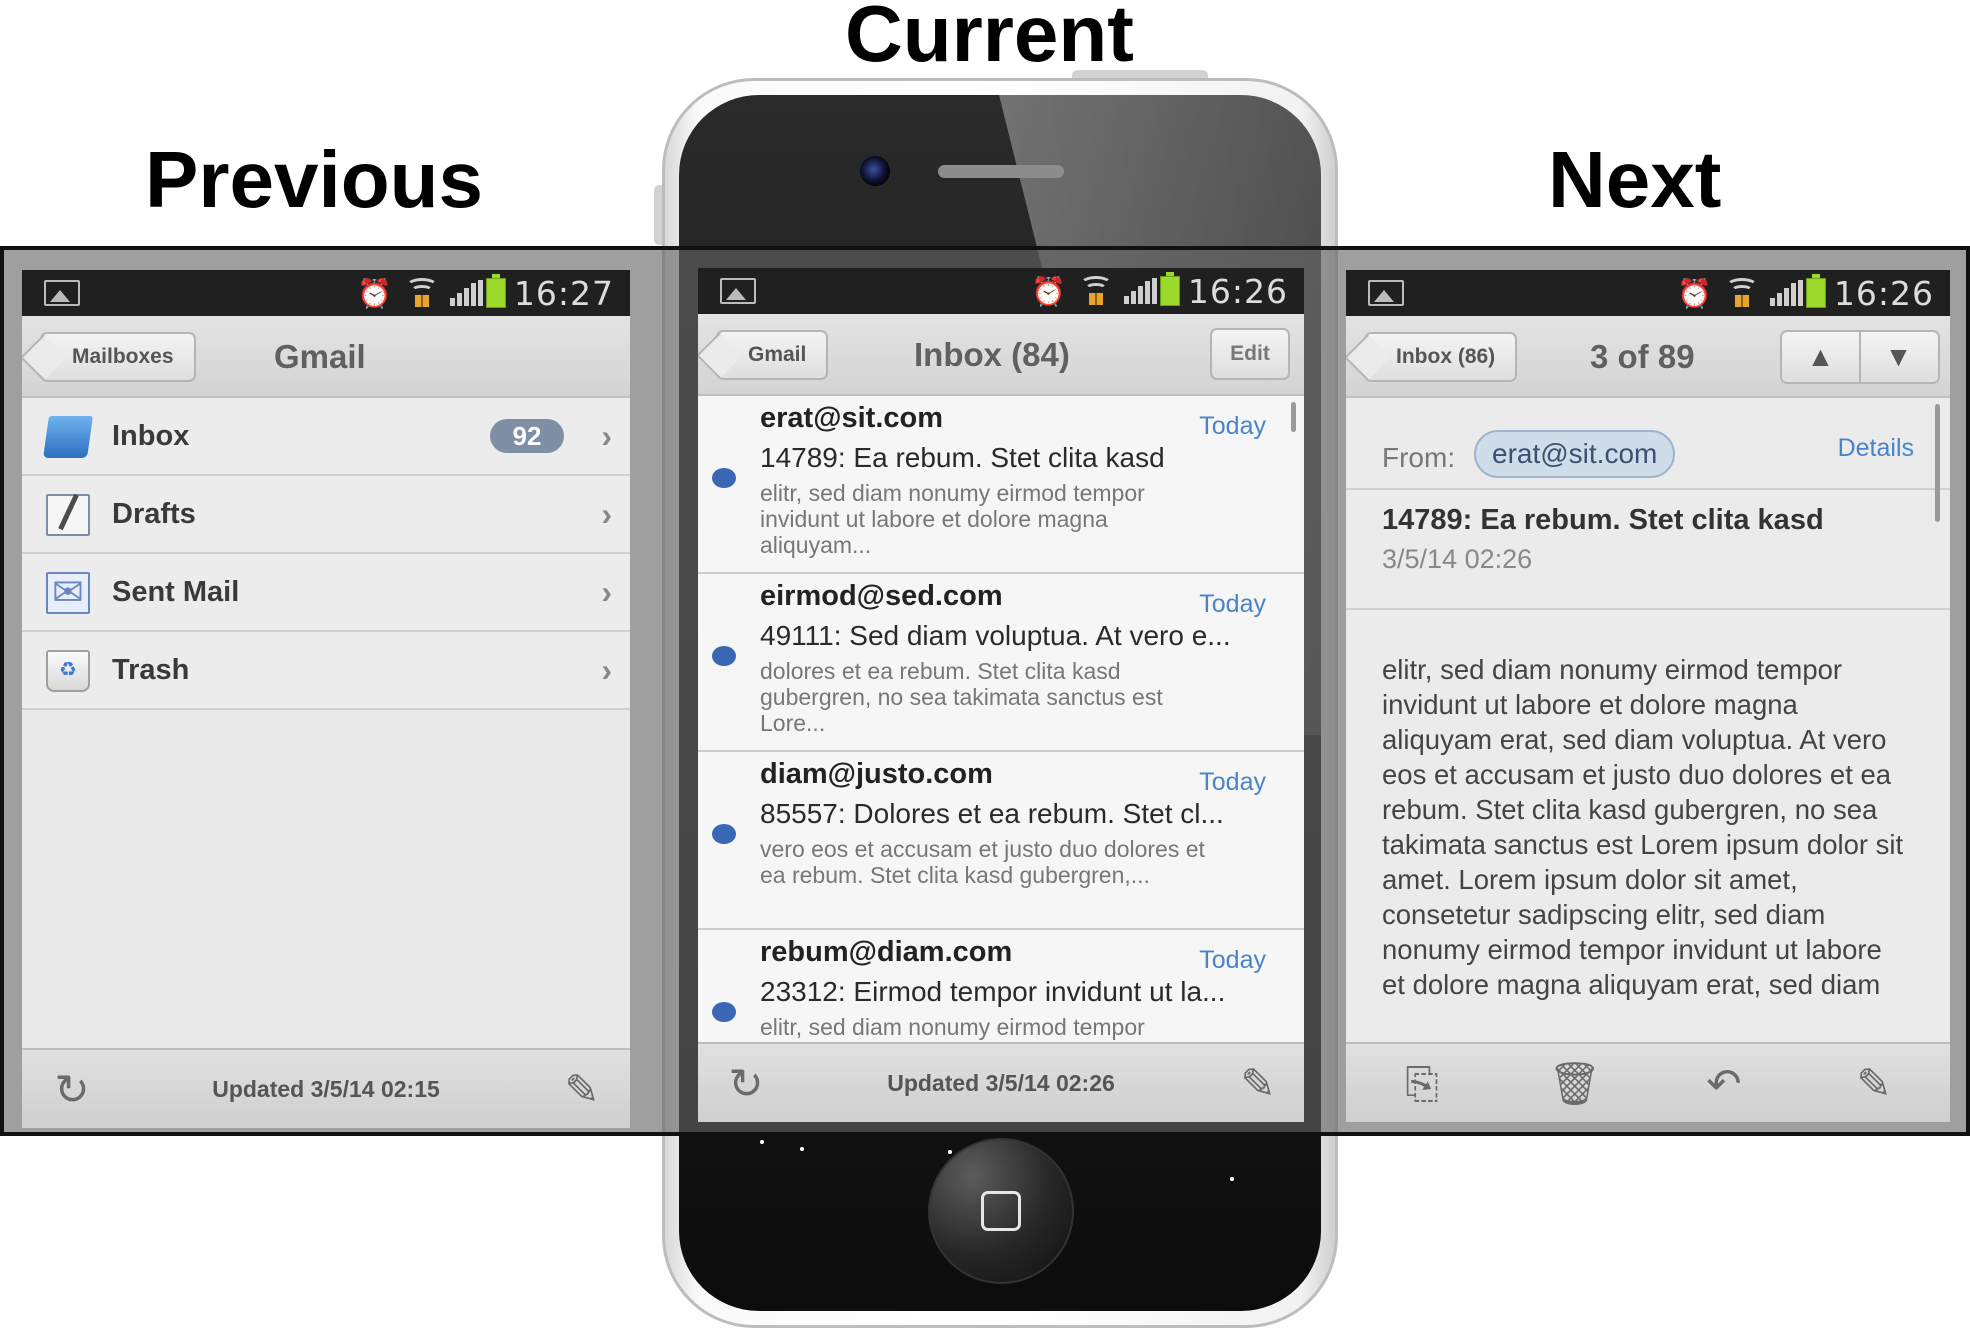 The height and width of the screenshot is (1328, 1970). I want to click on folder-icon, so click(68, 437).